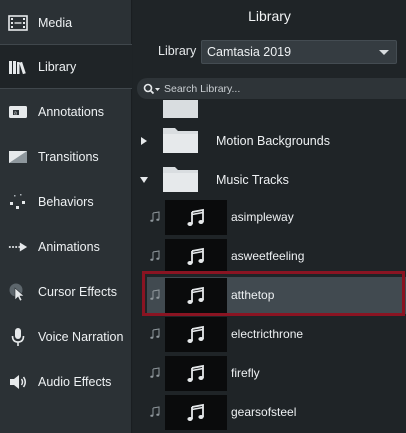  I want to click on track-label: asimpleway, so click(262, 217).